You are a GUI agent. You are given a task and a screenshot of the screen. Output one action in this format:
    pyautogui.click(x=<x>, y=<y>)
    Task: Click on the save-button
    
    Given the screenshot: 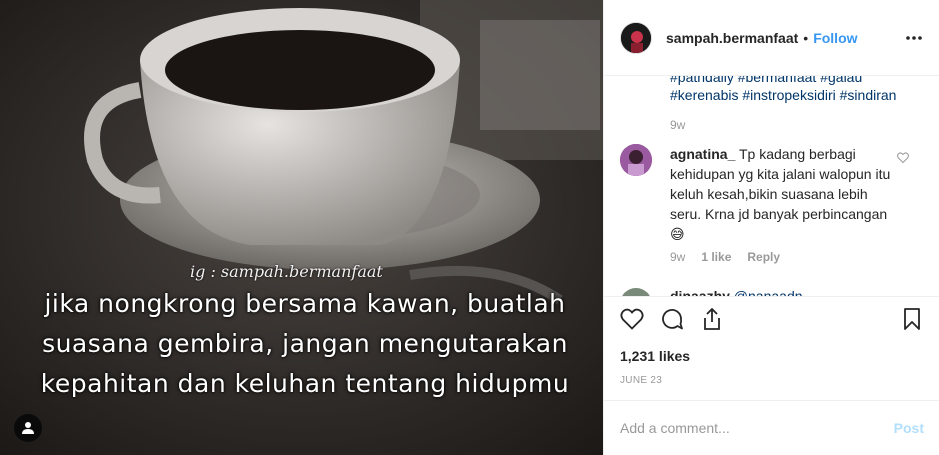 What is the action you would take?
    pyautogui.click(x=912, y=319)
    